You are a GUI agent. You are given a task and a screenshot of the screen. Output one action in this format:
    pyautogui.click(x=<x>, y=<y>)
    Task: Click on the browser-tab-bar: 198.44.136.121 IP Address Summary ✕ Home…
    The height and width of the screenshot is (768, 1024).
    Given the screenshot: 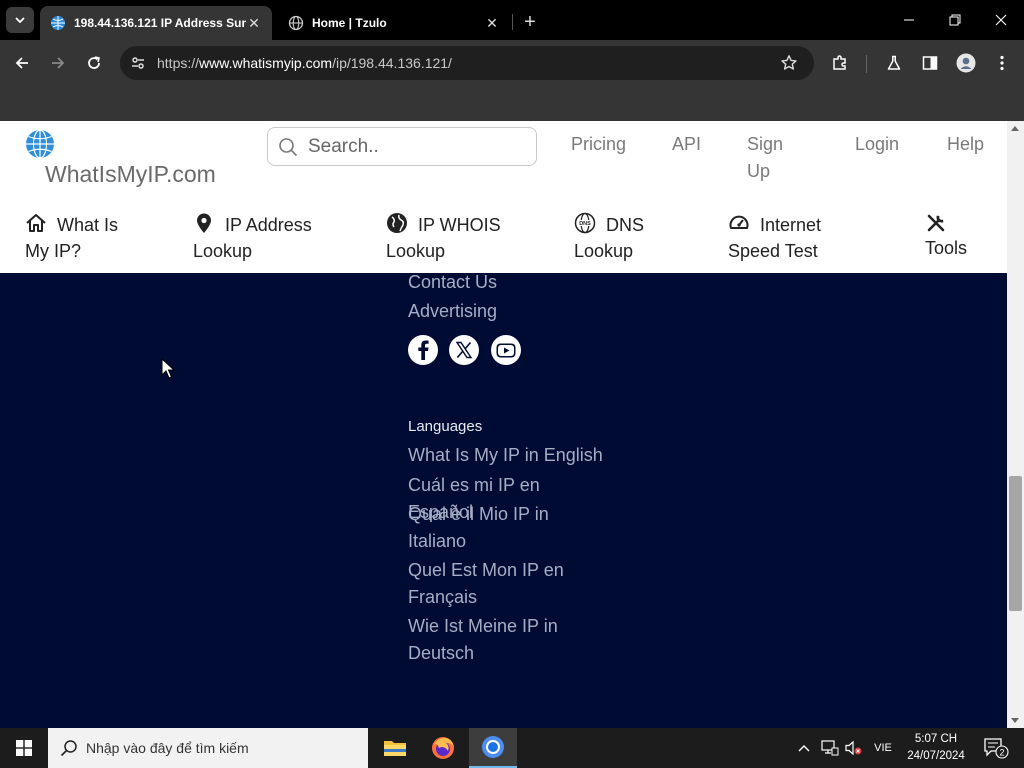 What is the action you would take?
    pyautogui.click(x=512, y=20)
    